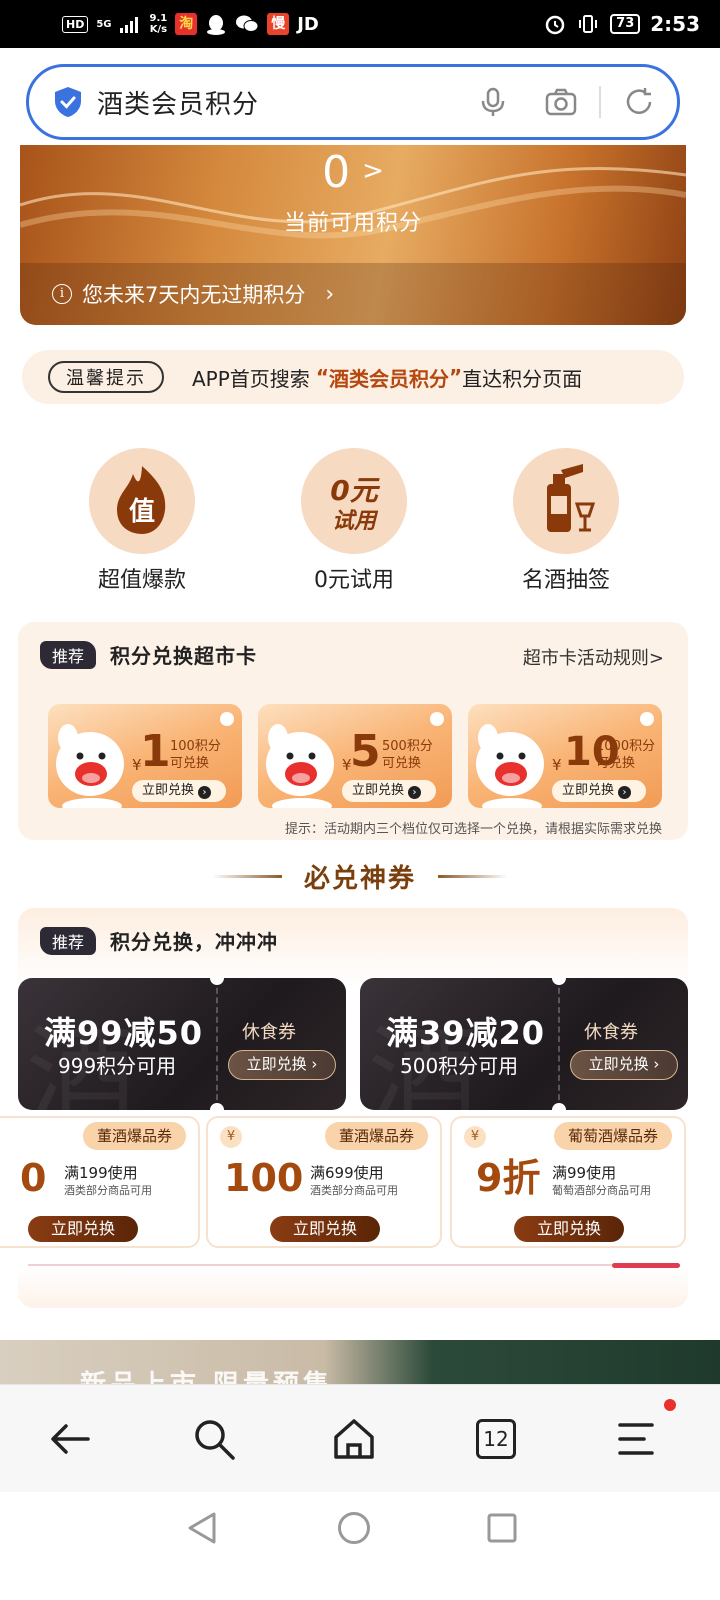 This screenshot has height=1600, width=720. I want to click on voucher-amount: 5, so click(365, 751).